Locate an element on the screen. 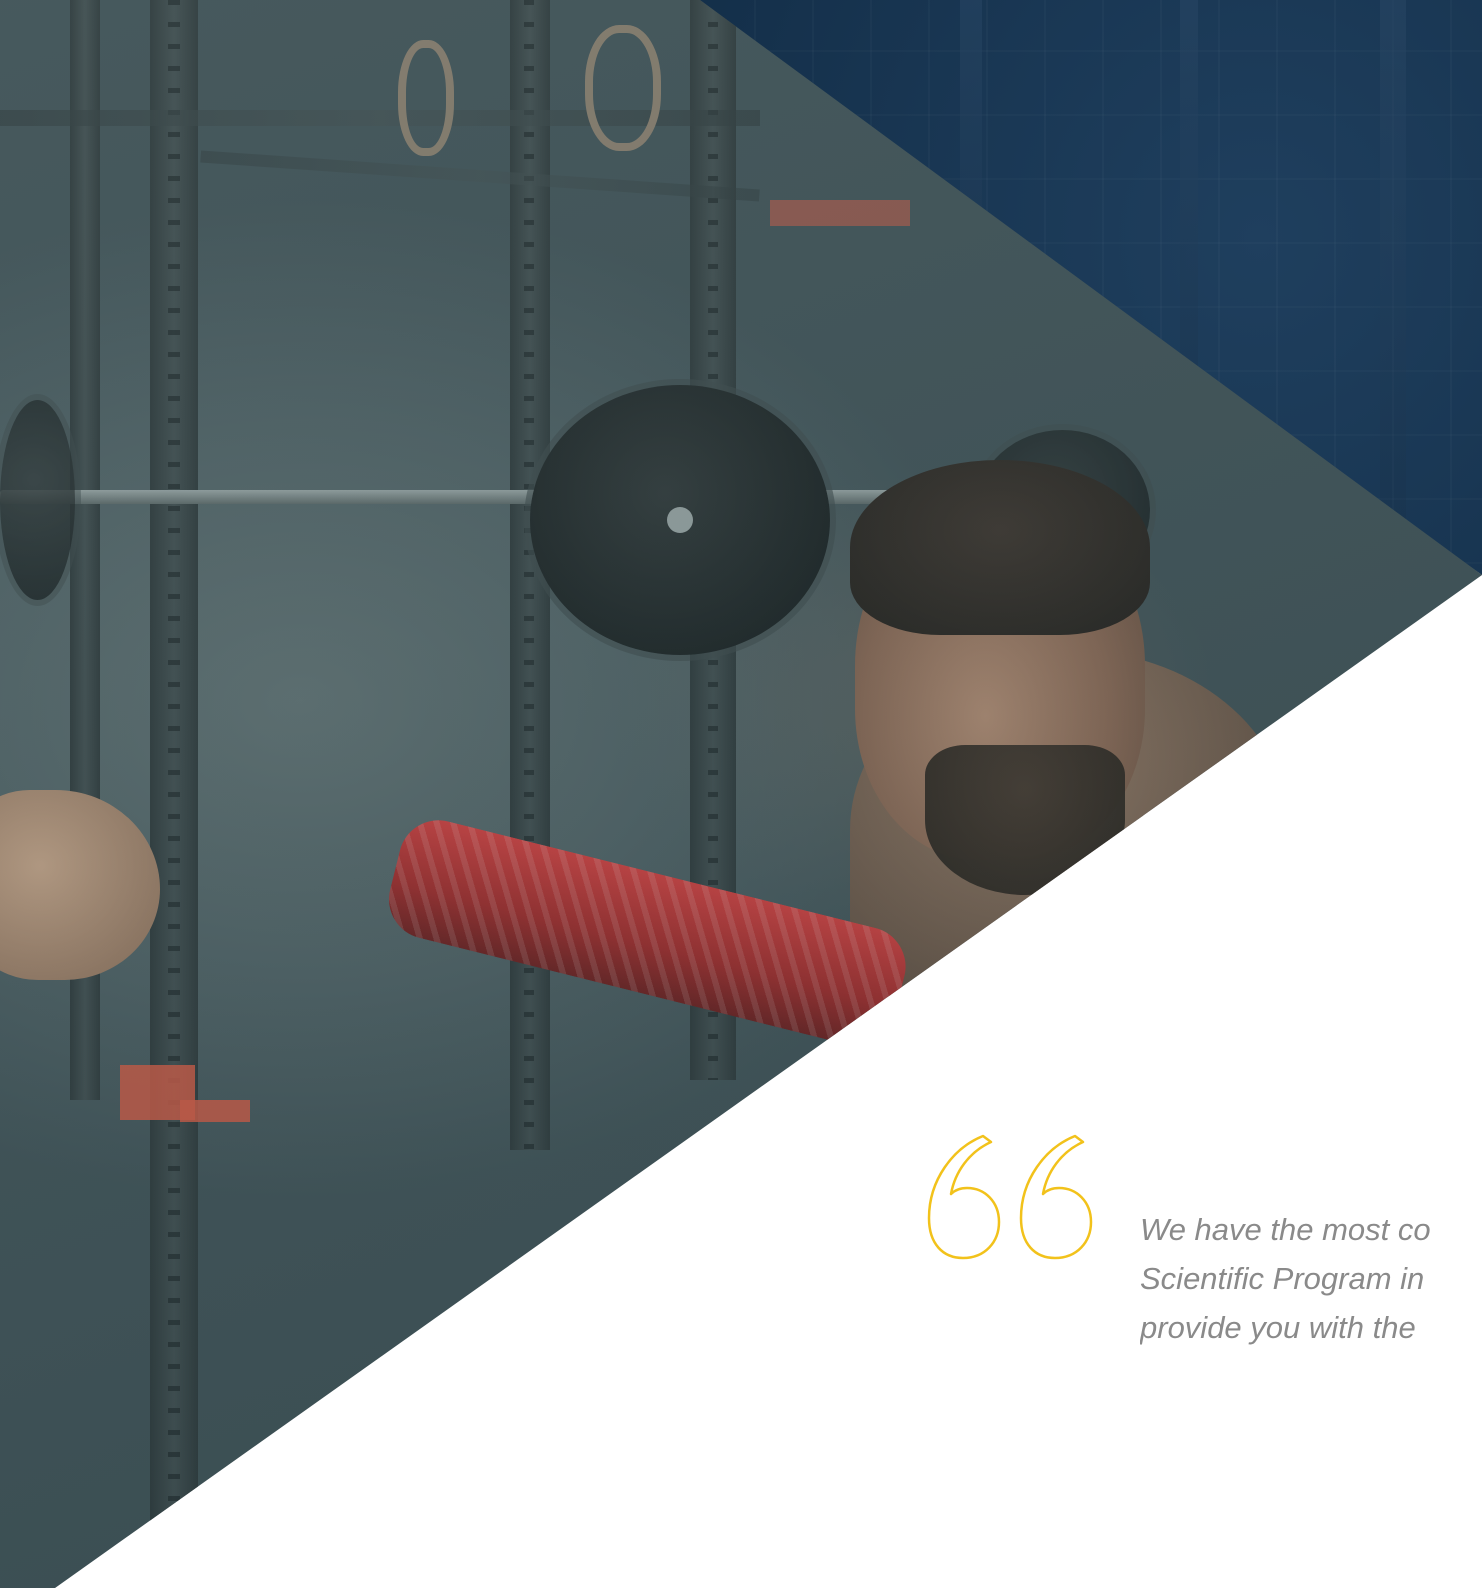  quote-line: We have the most co is located at coordinates (1285, 1229).